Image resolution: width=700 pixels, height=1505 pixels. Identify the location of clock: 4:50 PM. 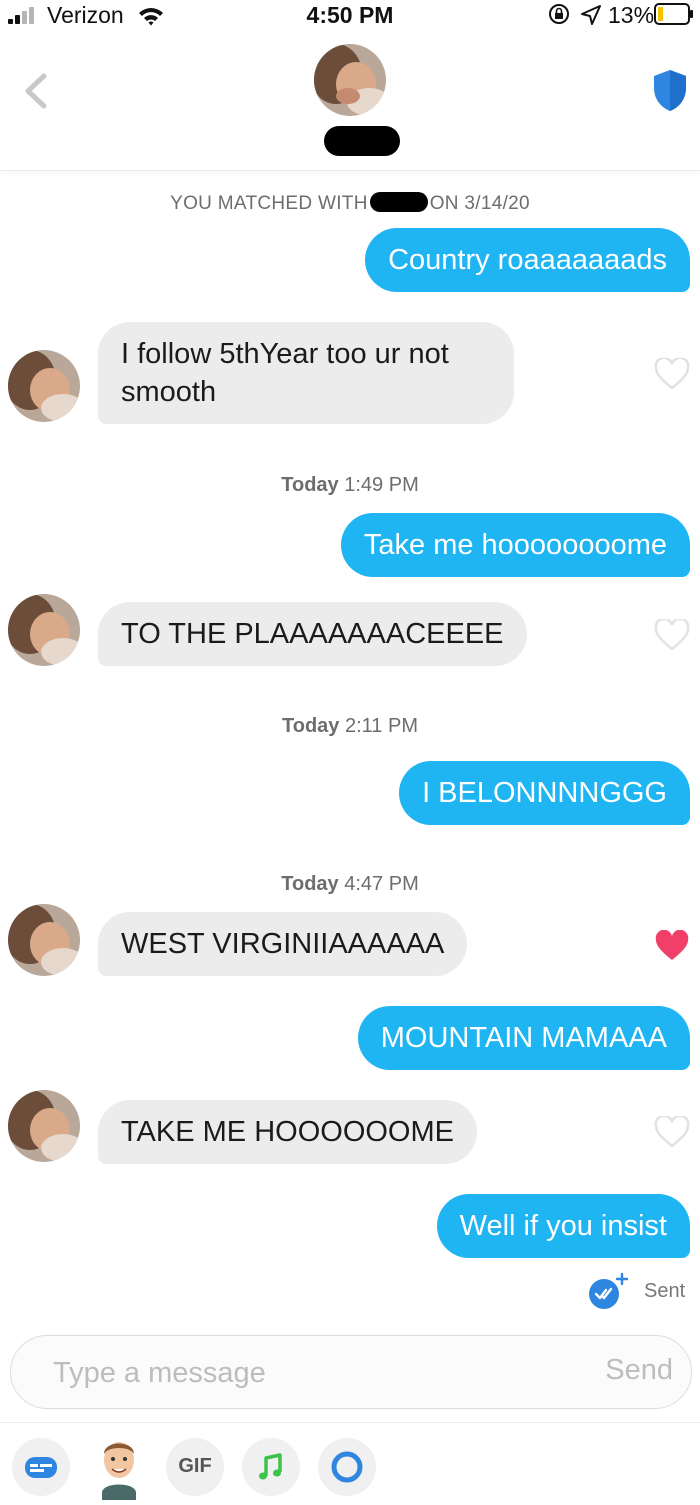
(350, 15).